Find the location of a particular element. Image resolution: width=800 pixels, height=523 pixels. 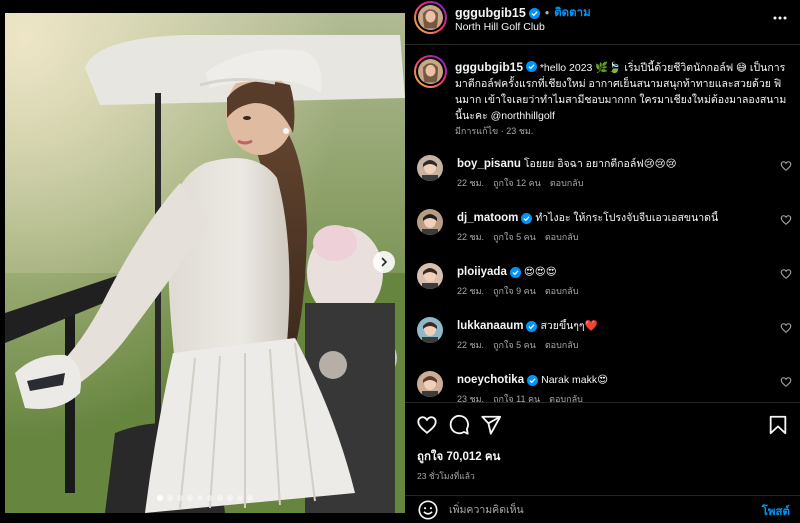

author-avatar is located at coordinates (430, 17).